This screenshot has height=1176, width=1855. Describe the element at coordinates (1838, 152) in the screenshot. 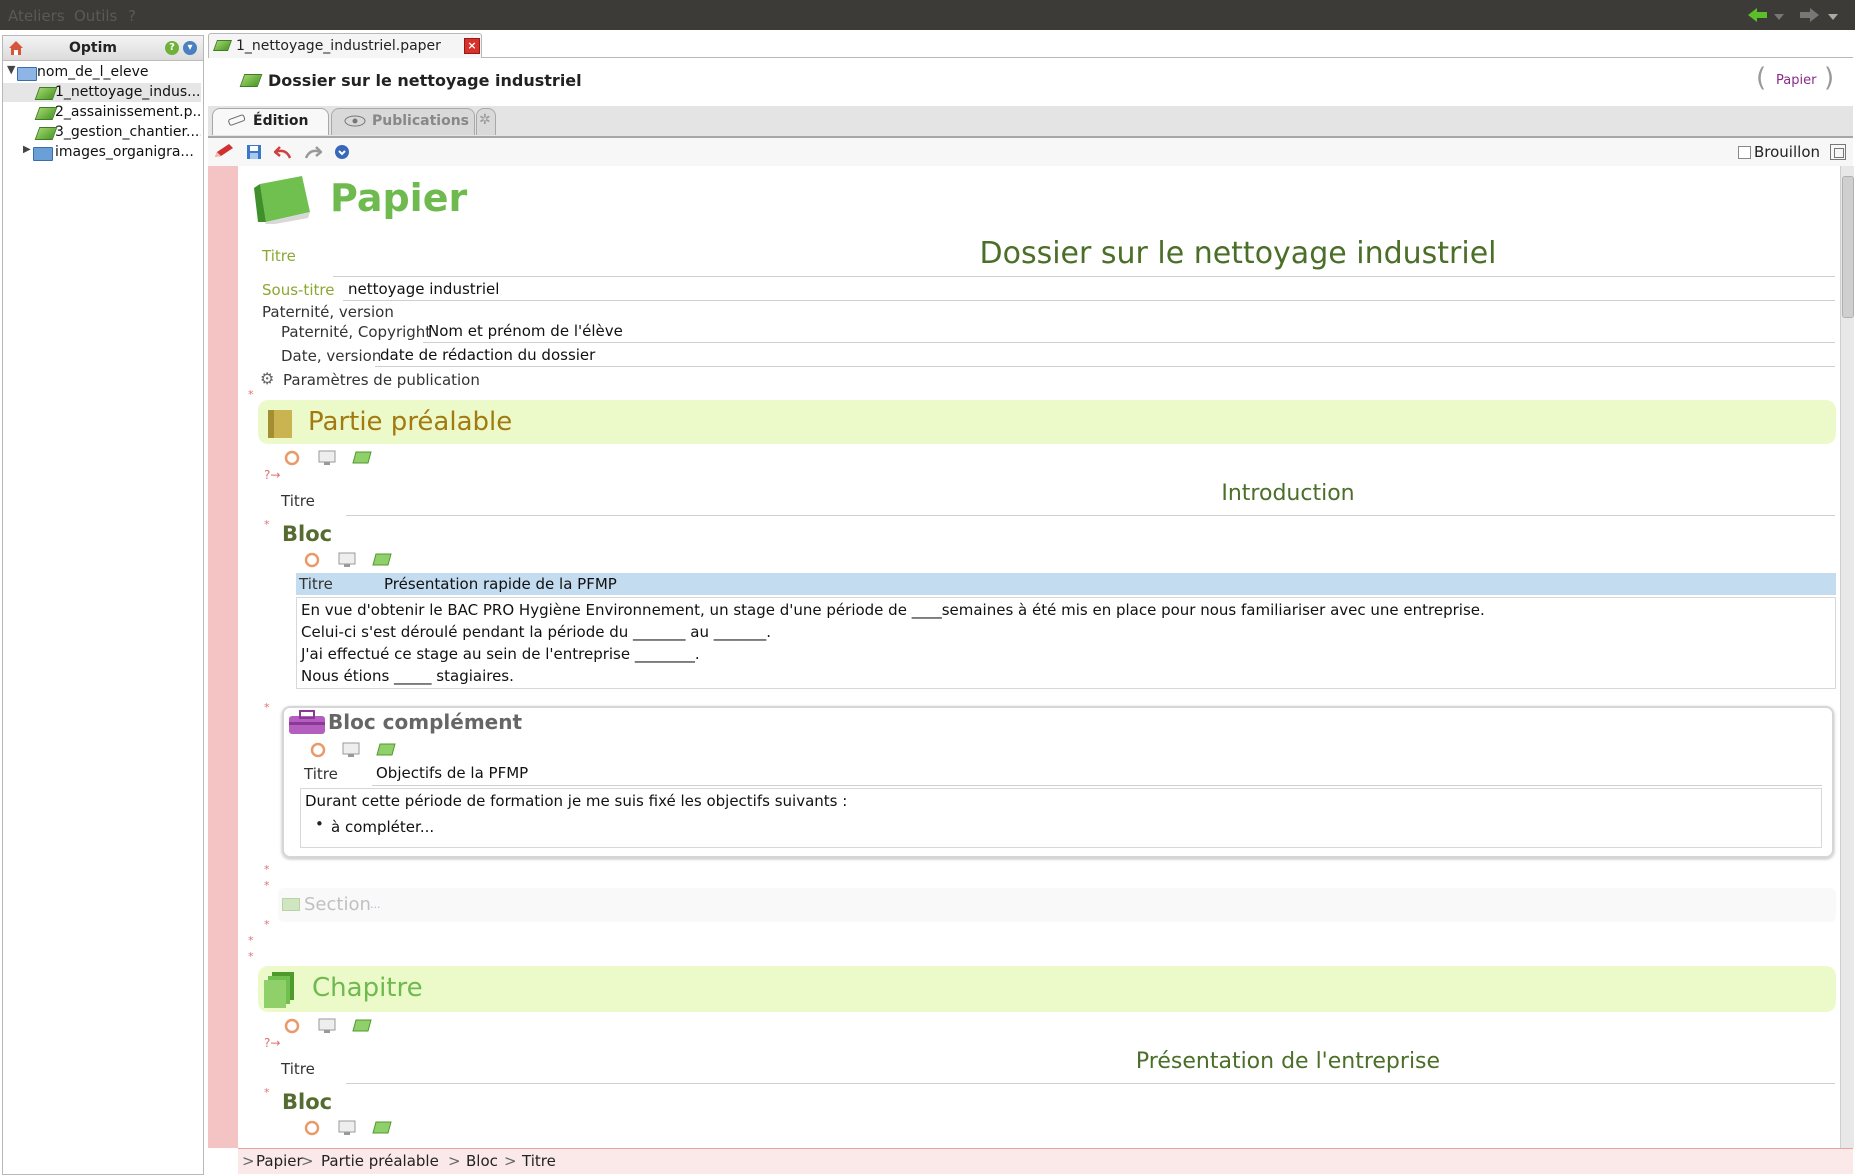

I see `maximize-icon` at that location.